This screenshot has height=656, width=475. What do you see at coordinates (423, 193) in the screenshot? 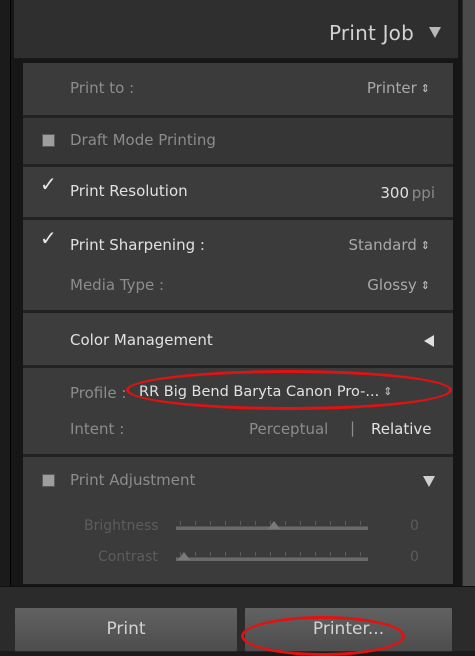
I see `print-resolution-unit: ppi` at bounding box center [423, 193].